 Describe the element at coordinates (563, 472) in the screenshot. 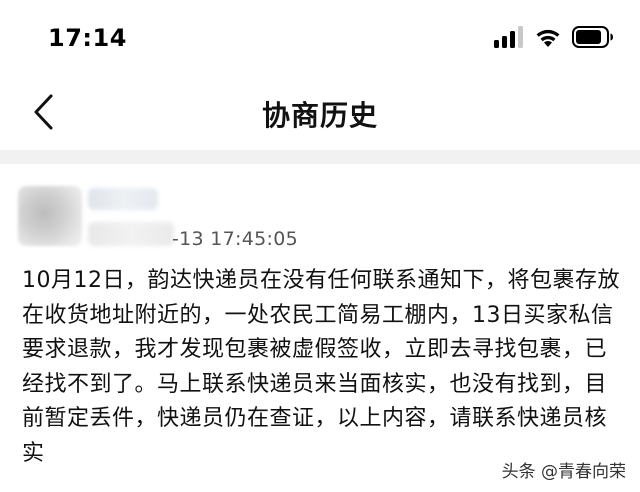

I see `watermark: 头条 @青春向荣` at that location.